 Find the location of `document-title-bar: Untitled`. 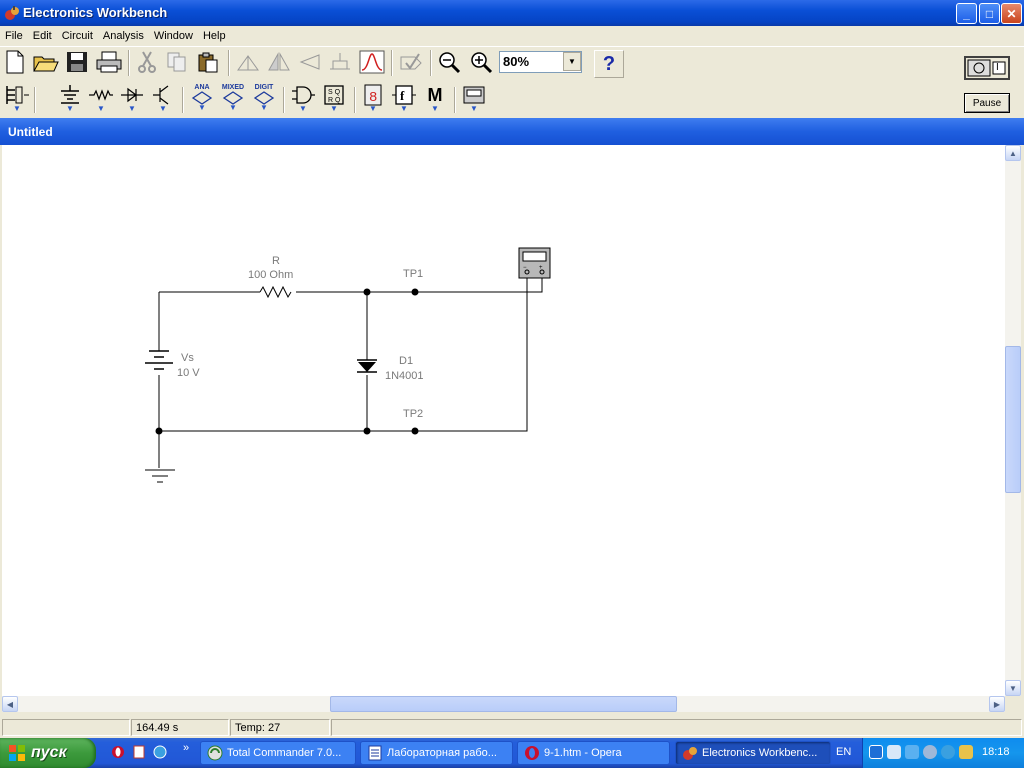

document-title-bar: Untitled is located at coordinates (512, 131).